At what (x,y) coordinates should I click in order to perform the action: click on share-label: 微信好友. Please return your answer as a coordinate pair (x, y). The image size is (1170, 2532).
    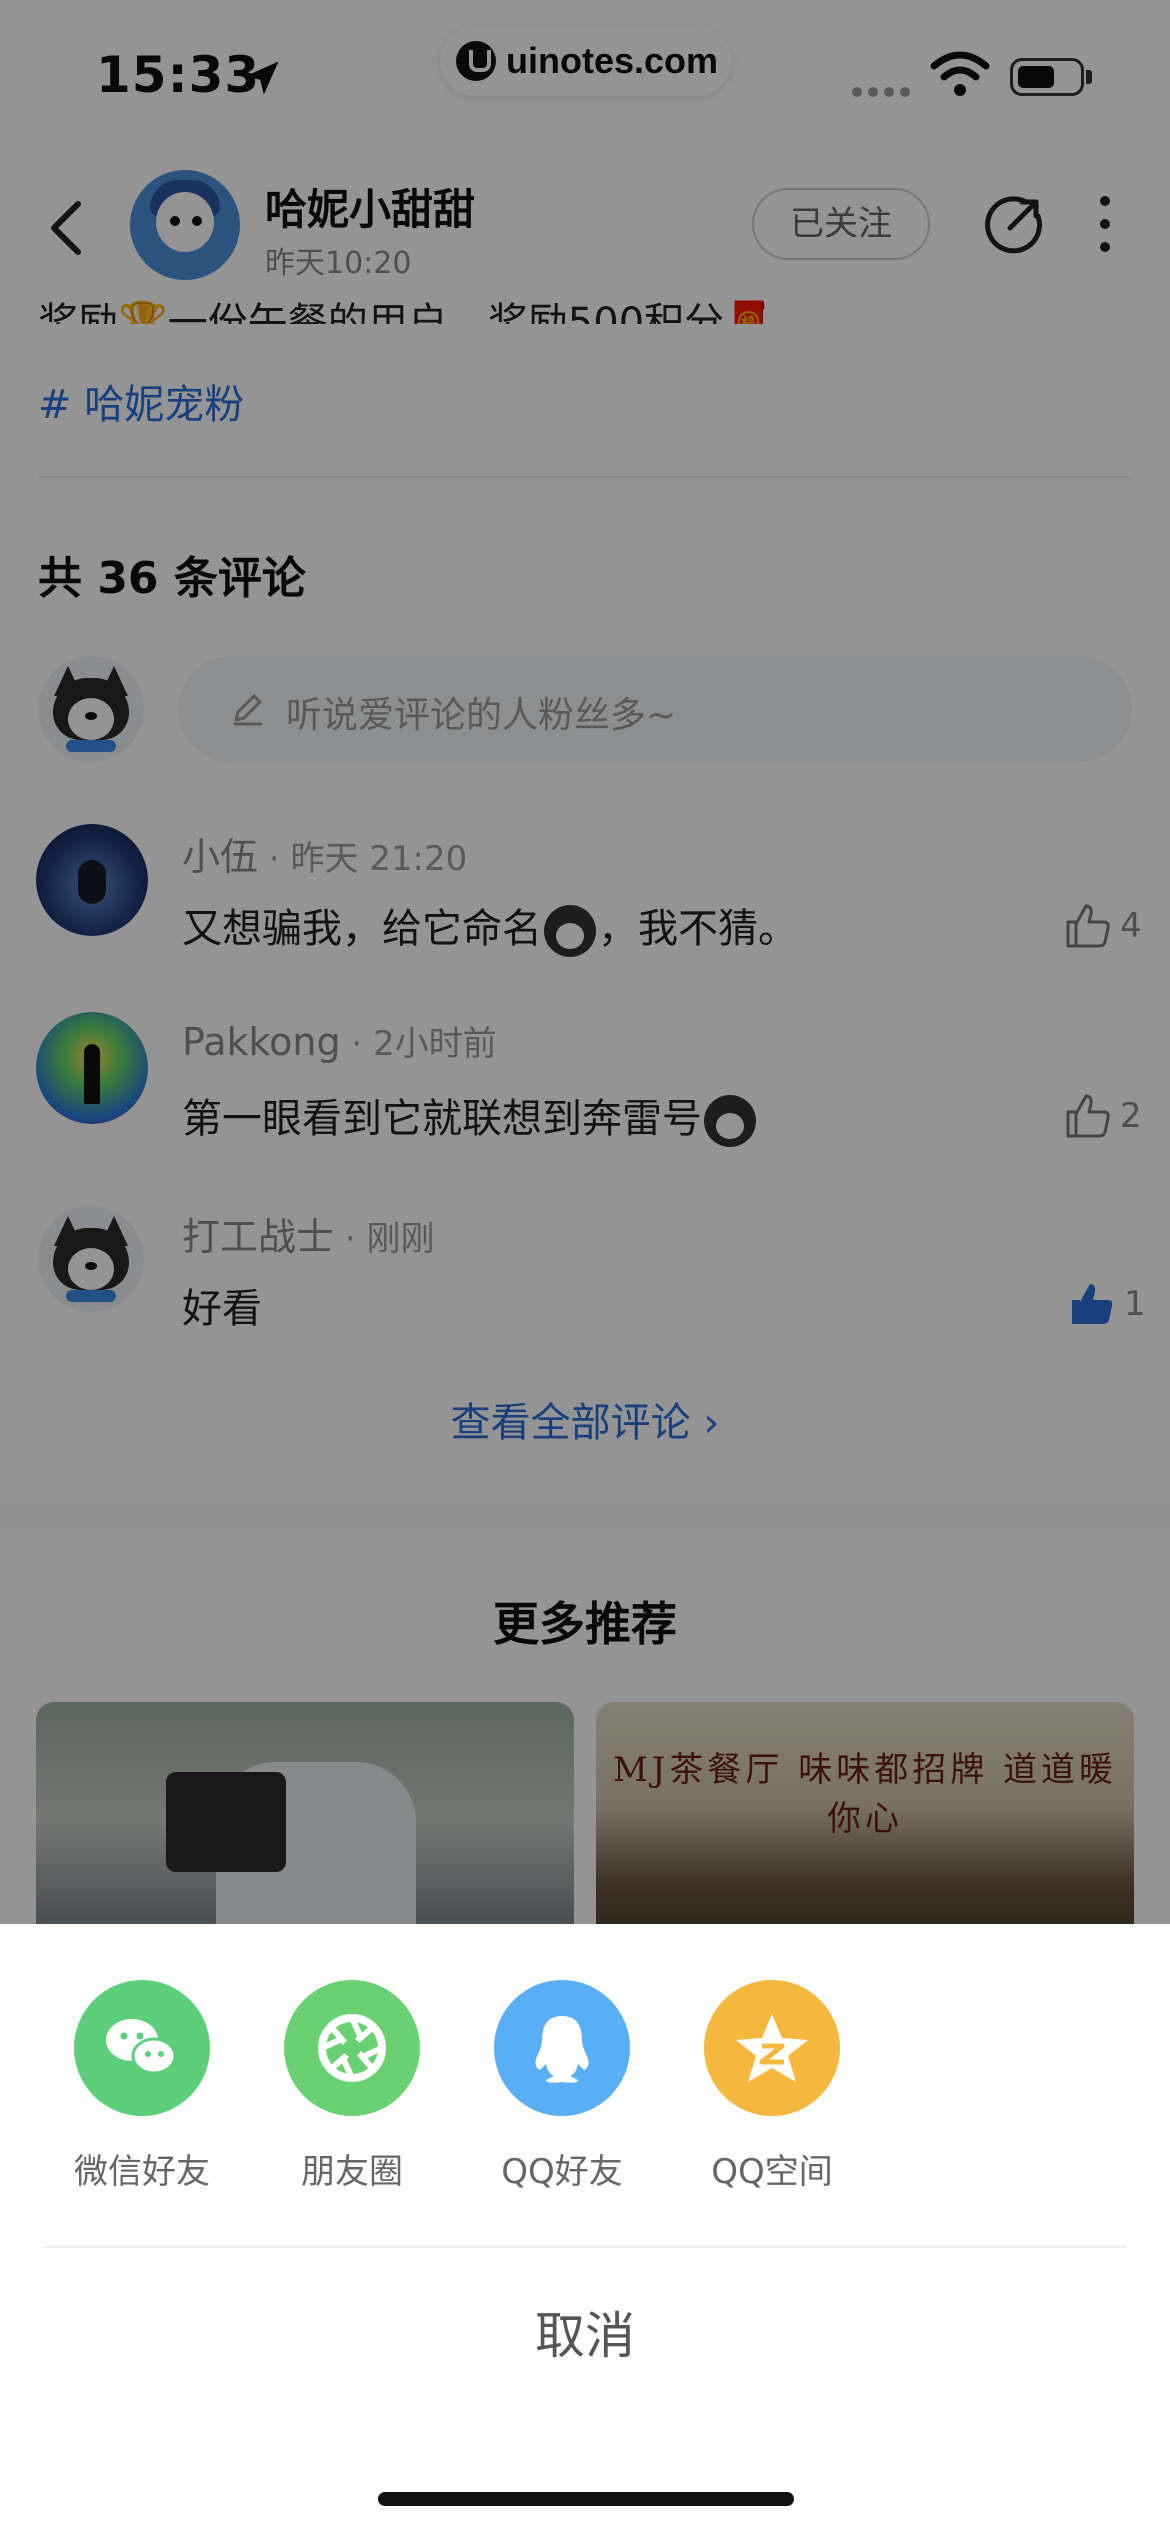
    Looking at the image, I should click on (142, 2172).